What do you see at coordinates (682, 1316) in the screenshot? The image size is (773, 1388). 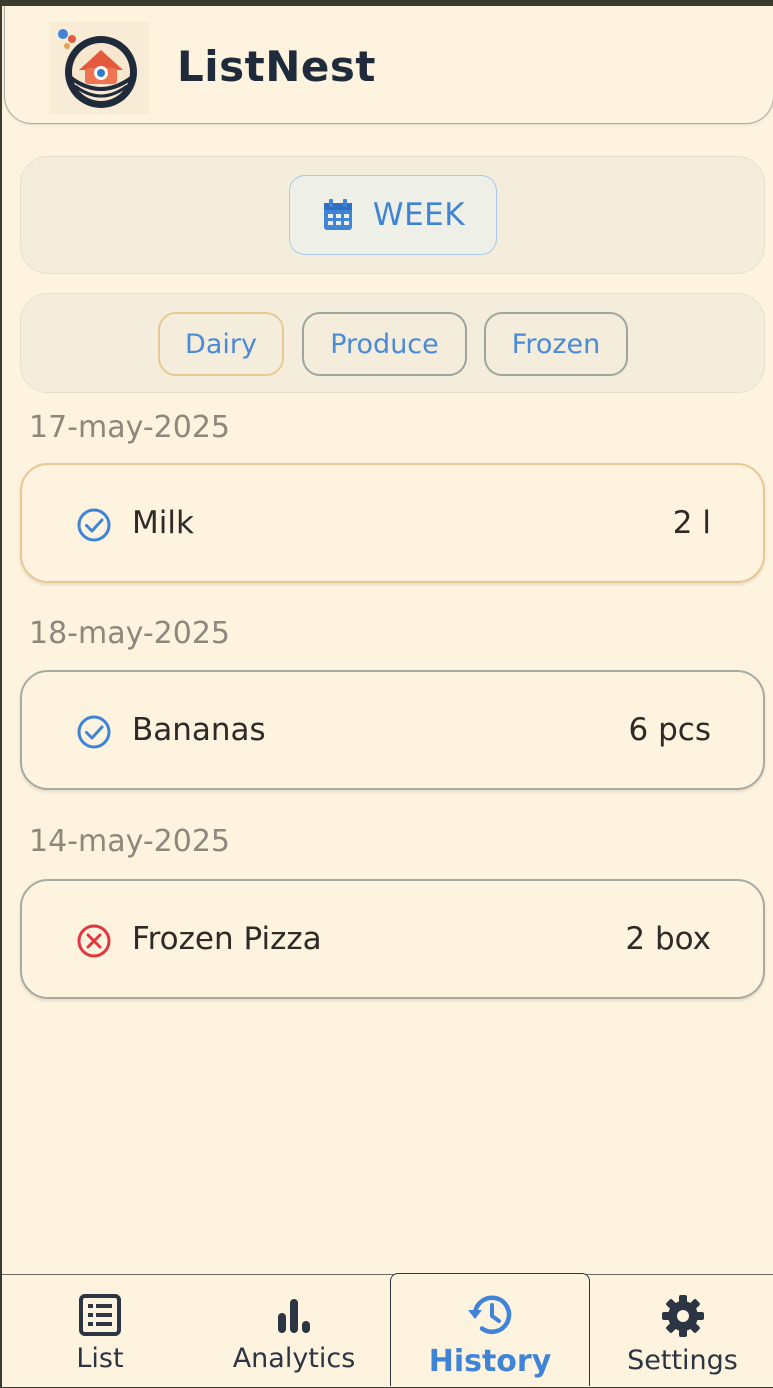 I see `gear-icon` at bounding box center [682, 1316].